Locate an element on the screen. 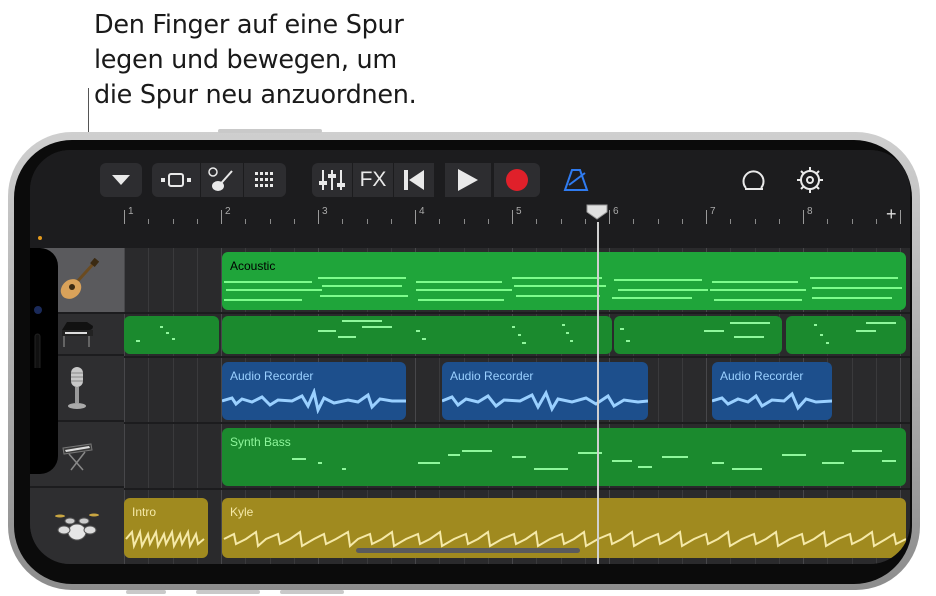  acoustic-region: Acoustic is located at coordinates (564, 281).